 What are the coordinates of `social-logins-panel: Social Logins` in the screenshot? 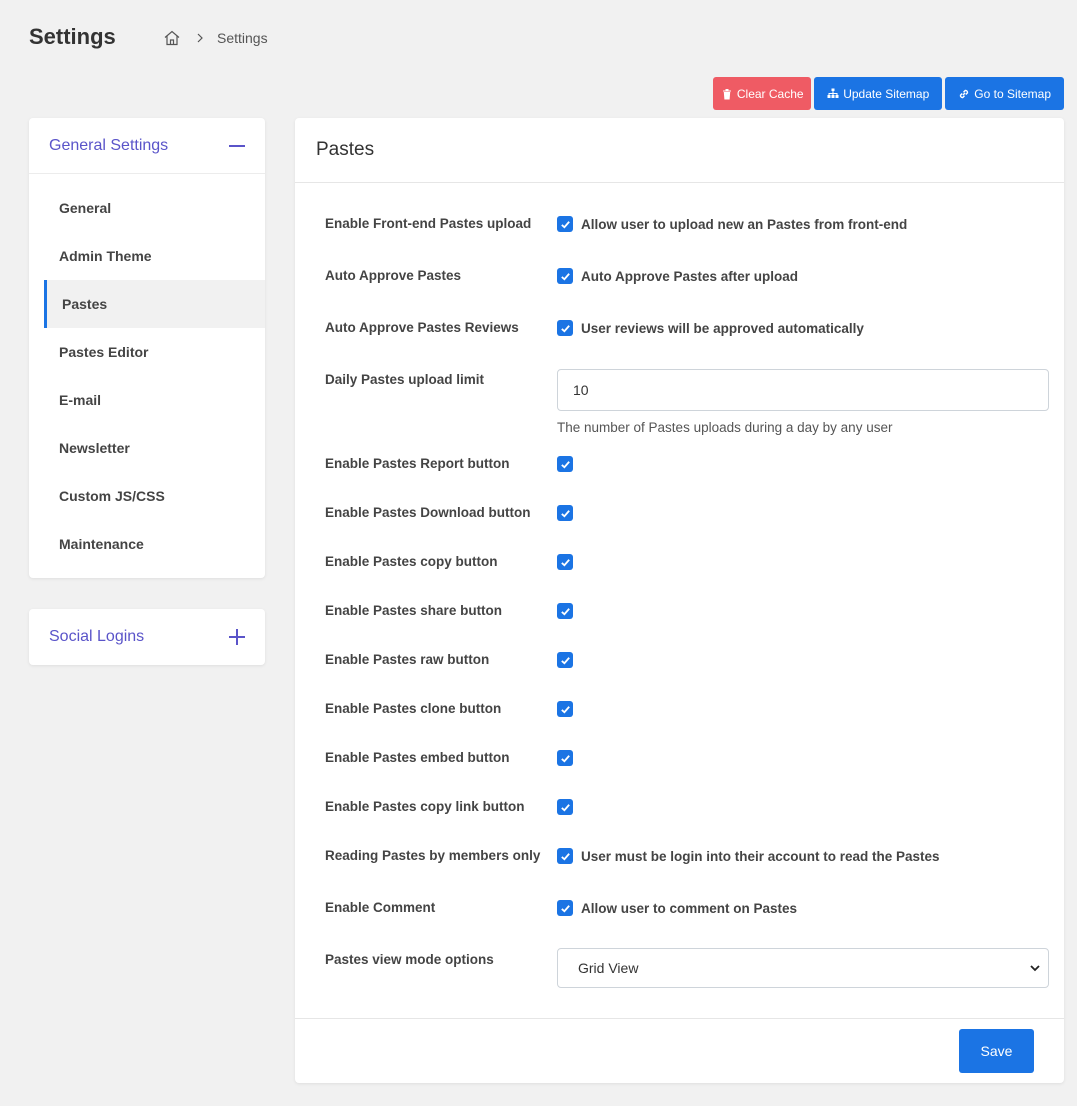 It's located at (147, 637).